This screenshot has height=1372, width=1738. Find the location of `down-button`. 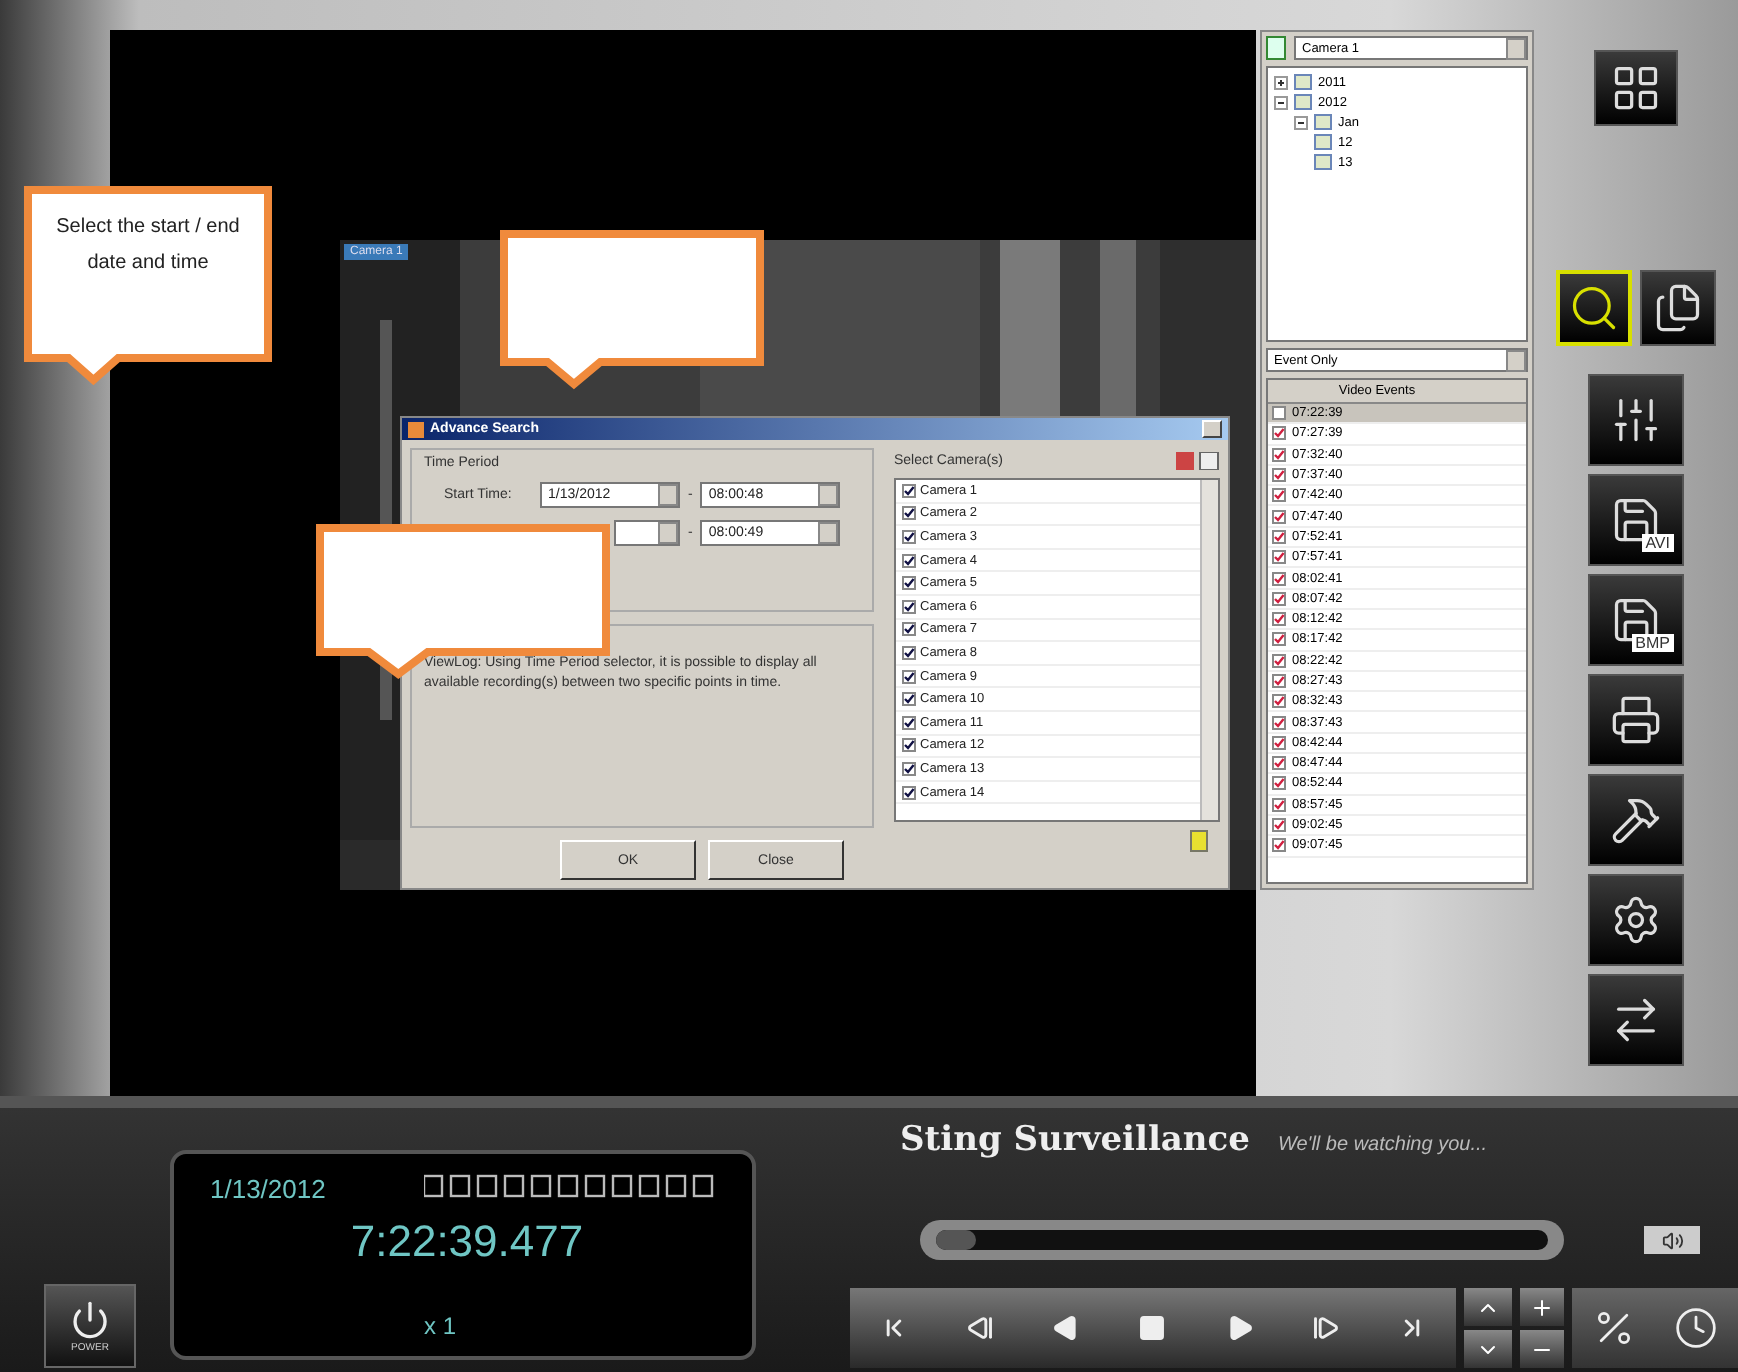

down-button is located at coordinates (1488, 1349).